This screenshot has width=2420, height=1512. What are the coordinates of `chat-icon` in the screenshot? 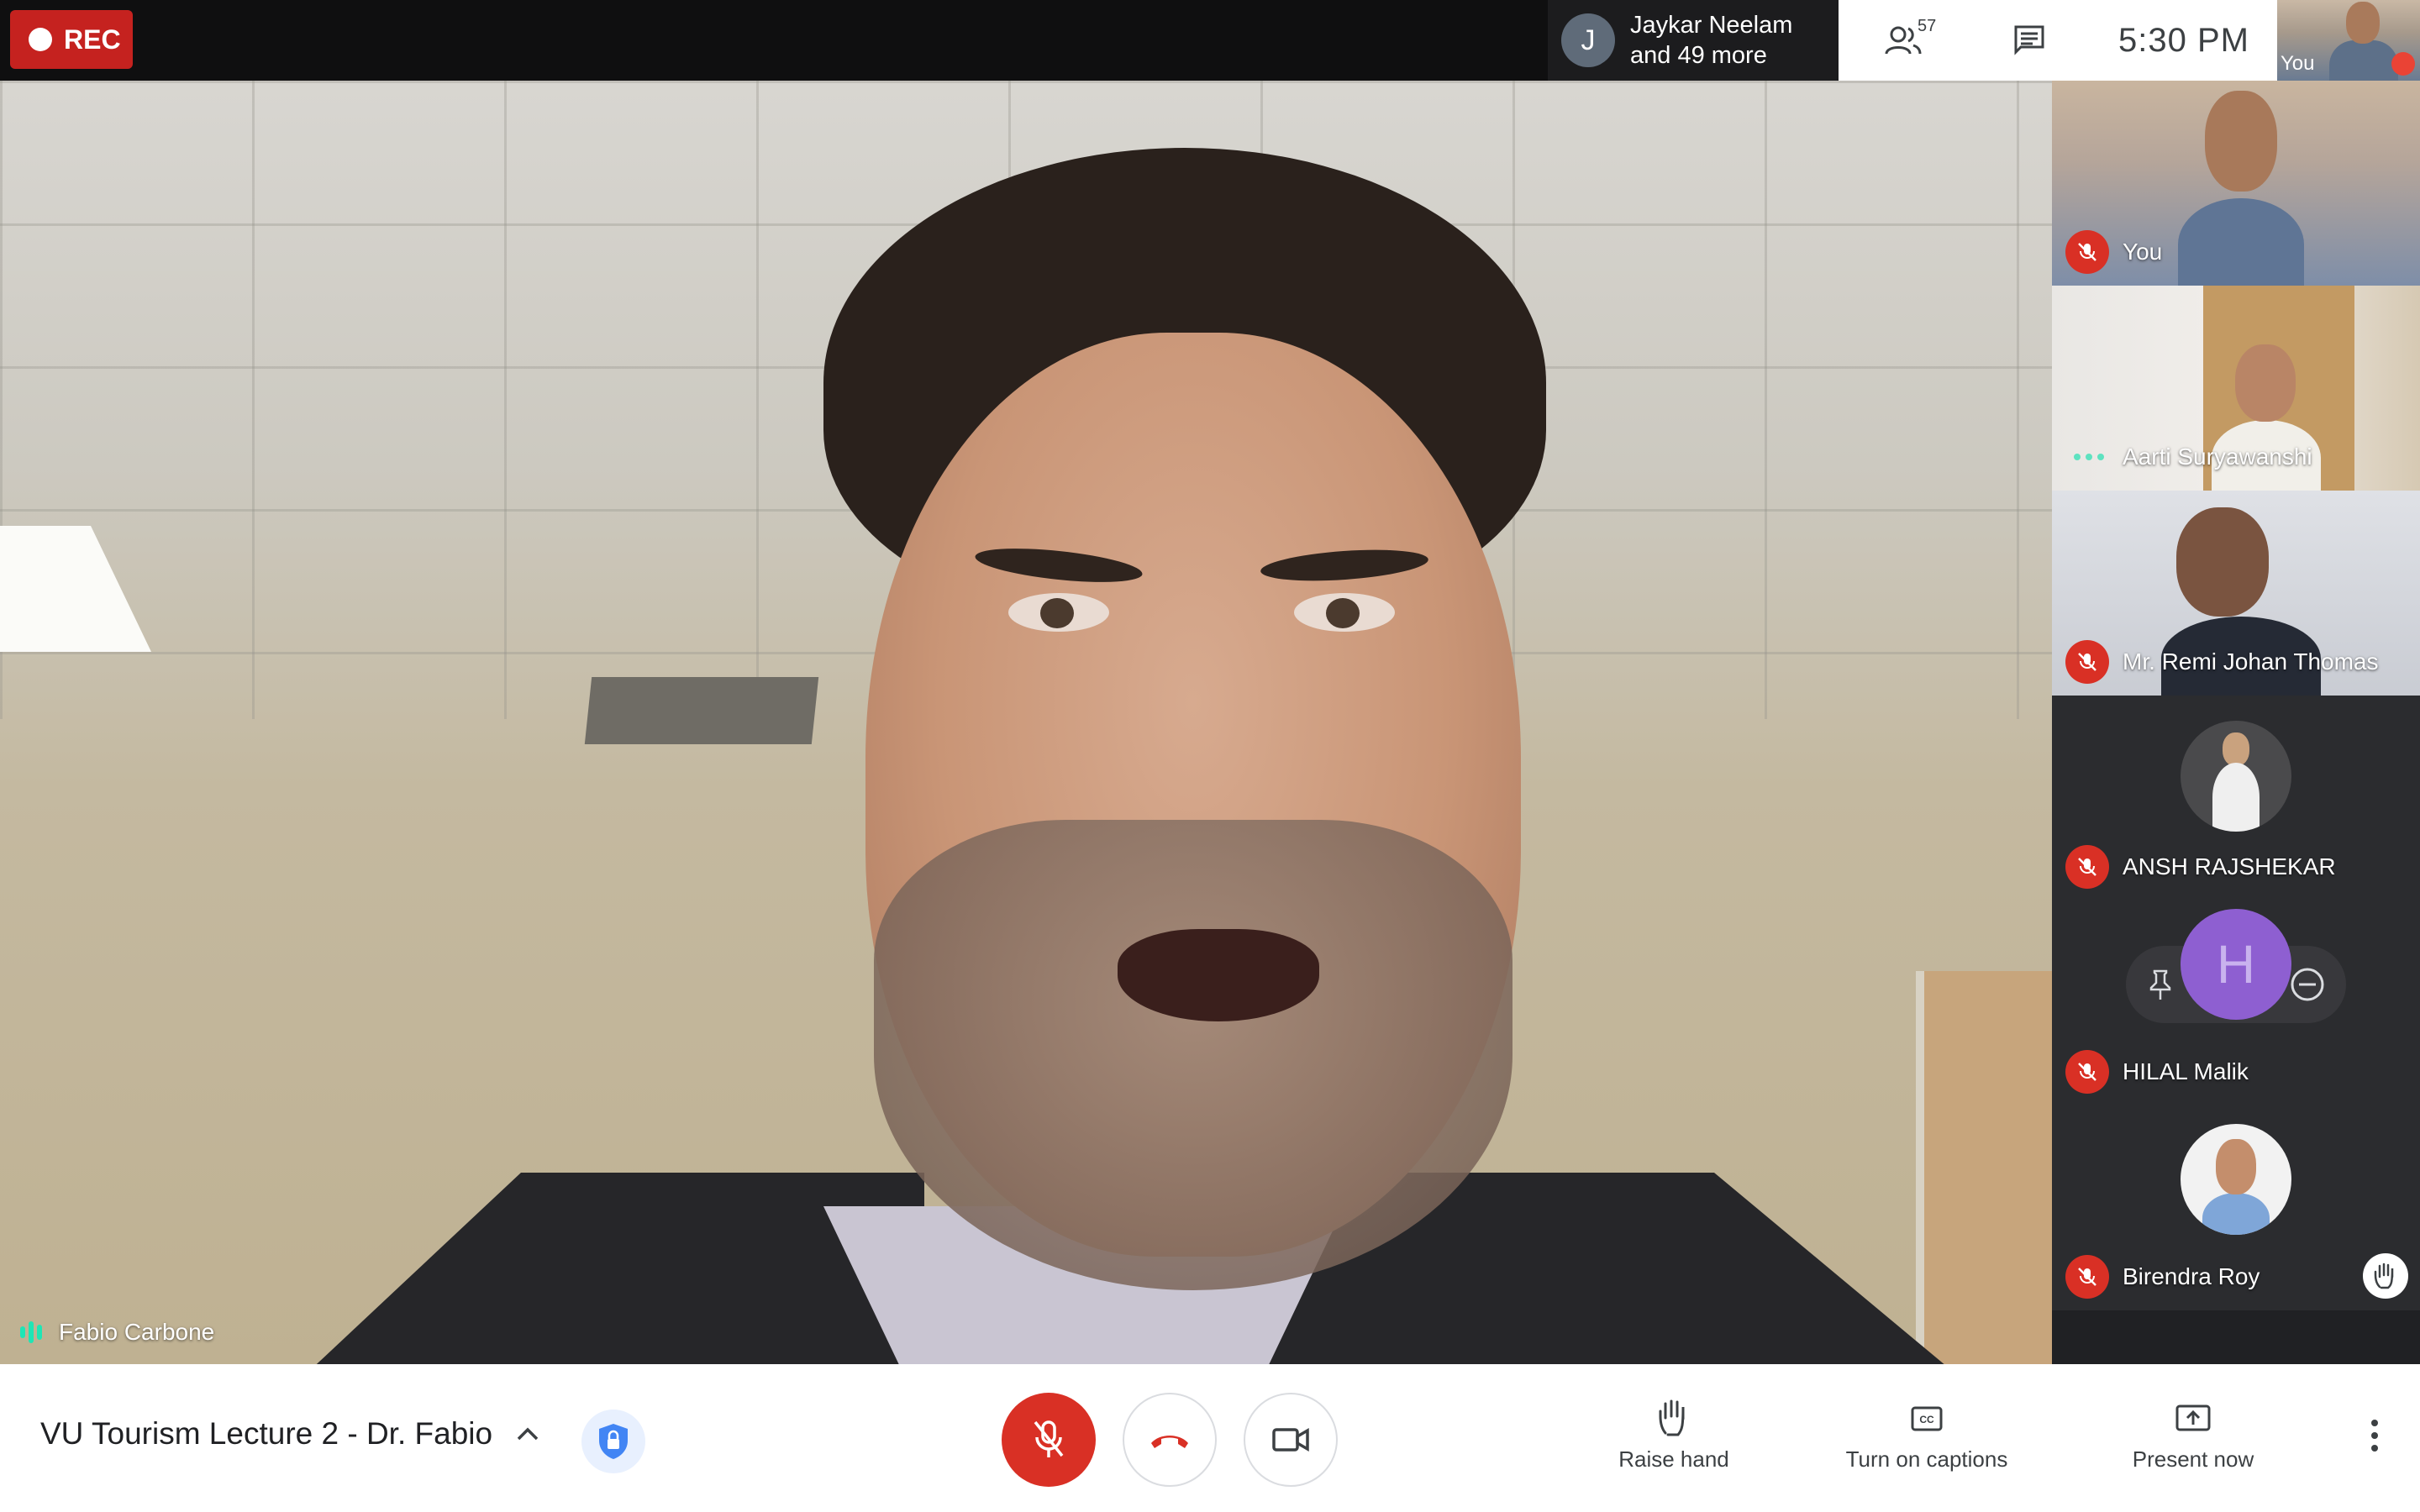 It's located at (2029, 40).